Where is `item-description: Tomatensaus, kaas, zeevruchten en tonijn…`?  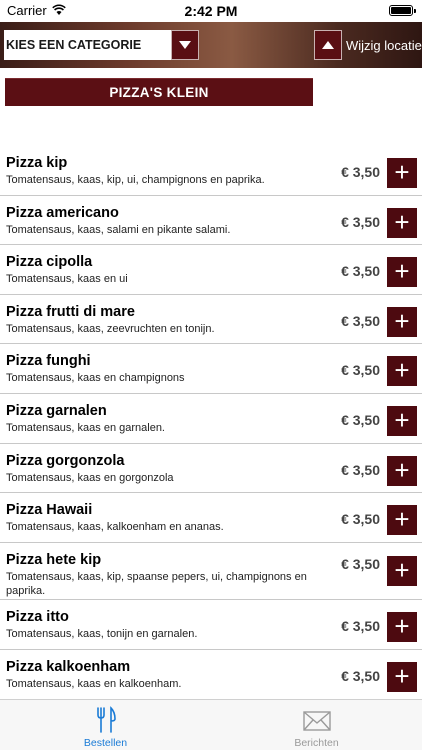
item-description: Tomatensaus, kaas, zeevruchten en tonijn… is located at coordinates (110, 328).